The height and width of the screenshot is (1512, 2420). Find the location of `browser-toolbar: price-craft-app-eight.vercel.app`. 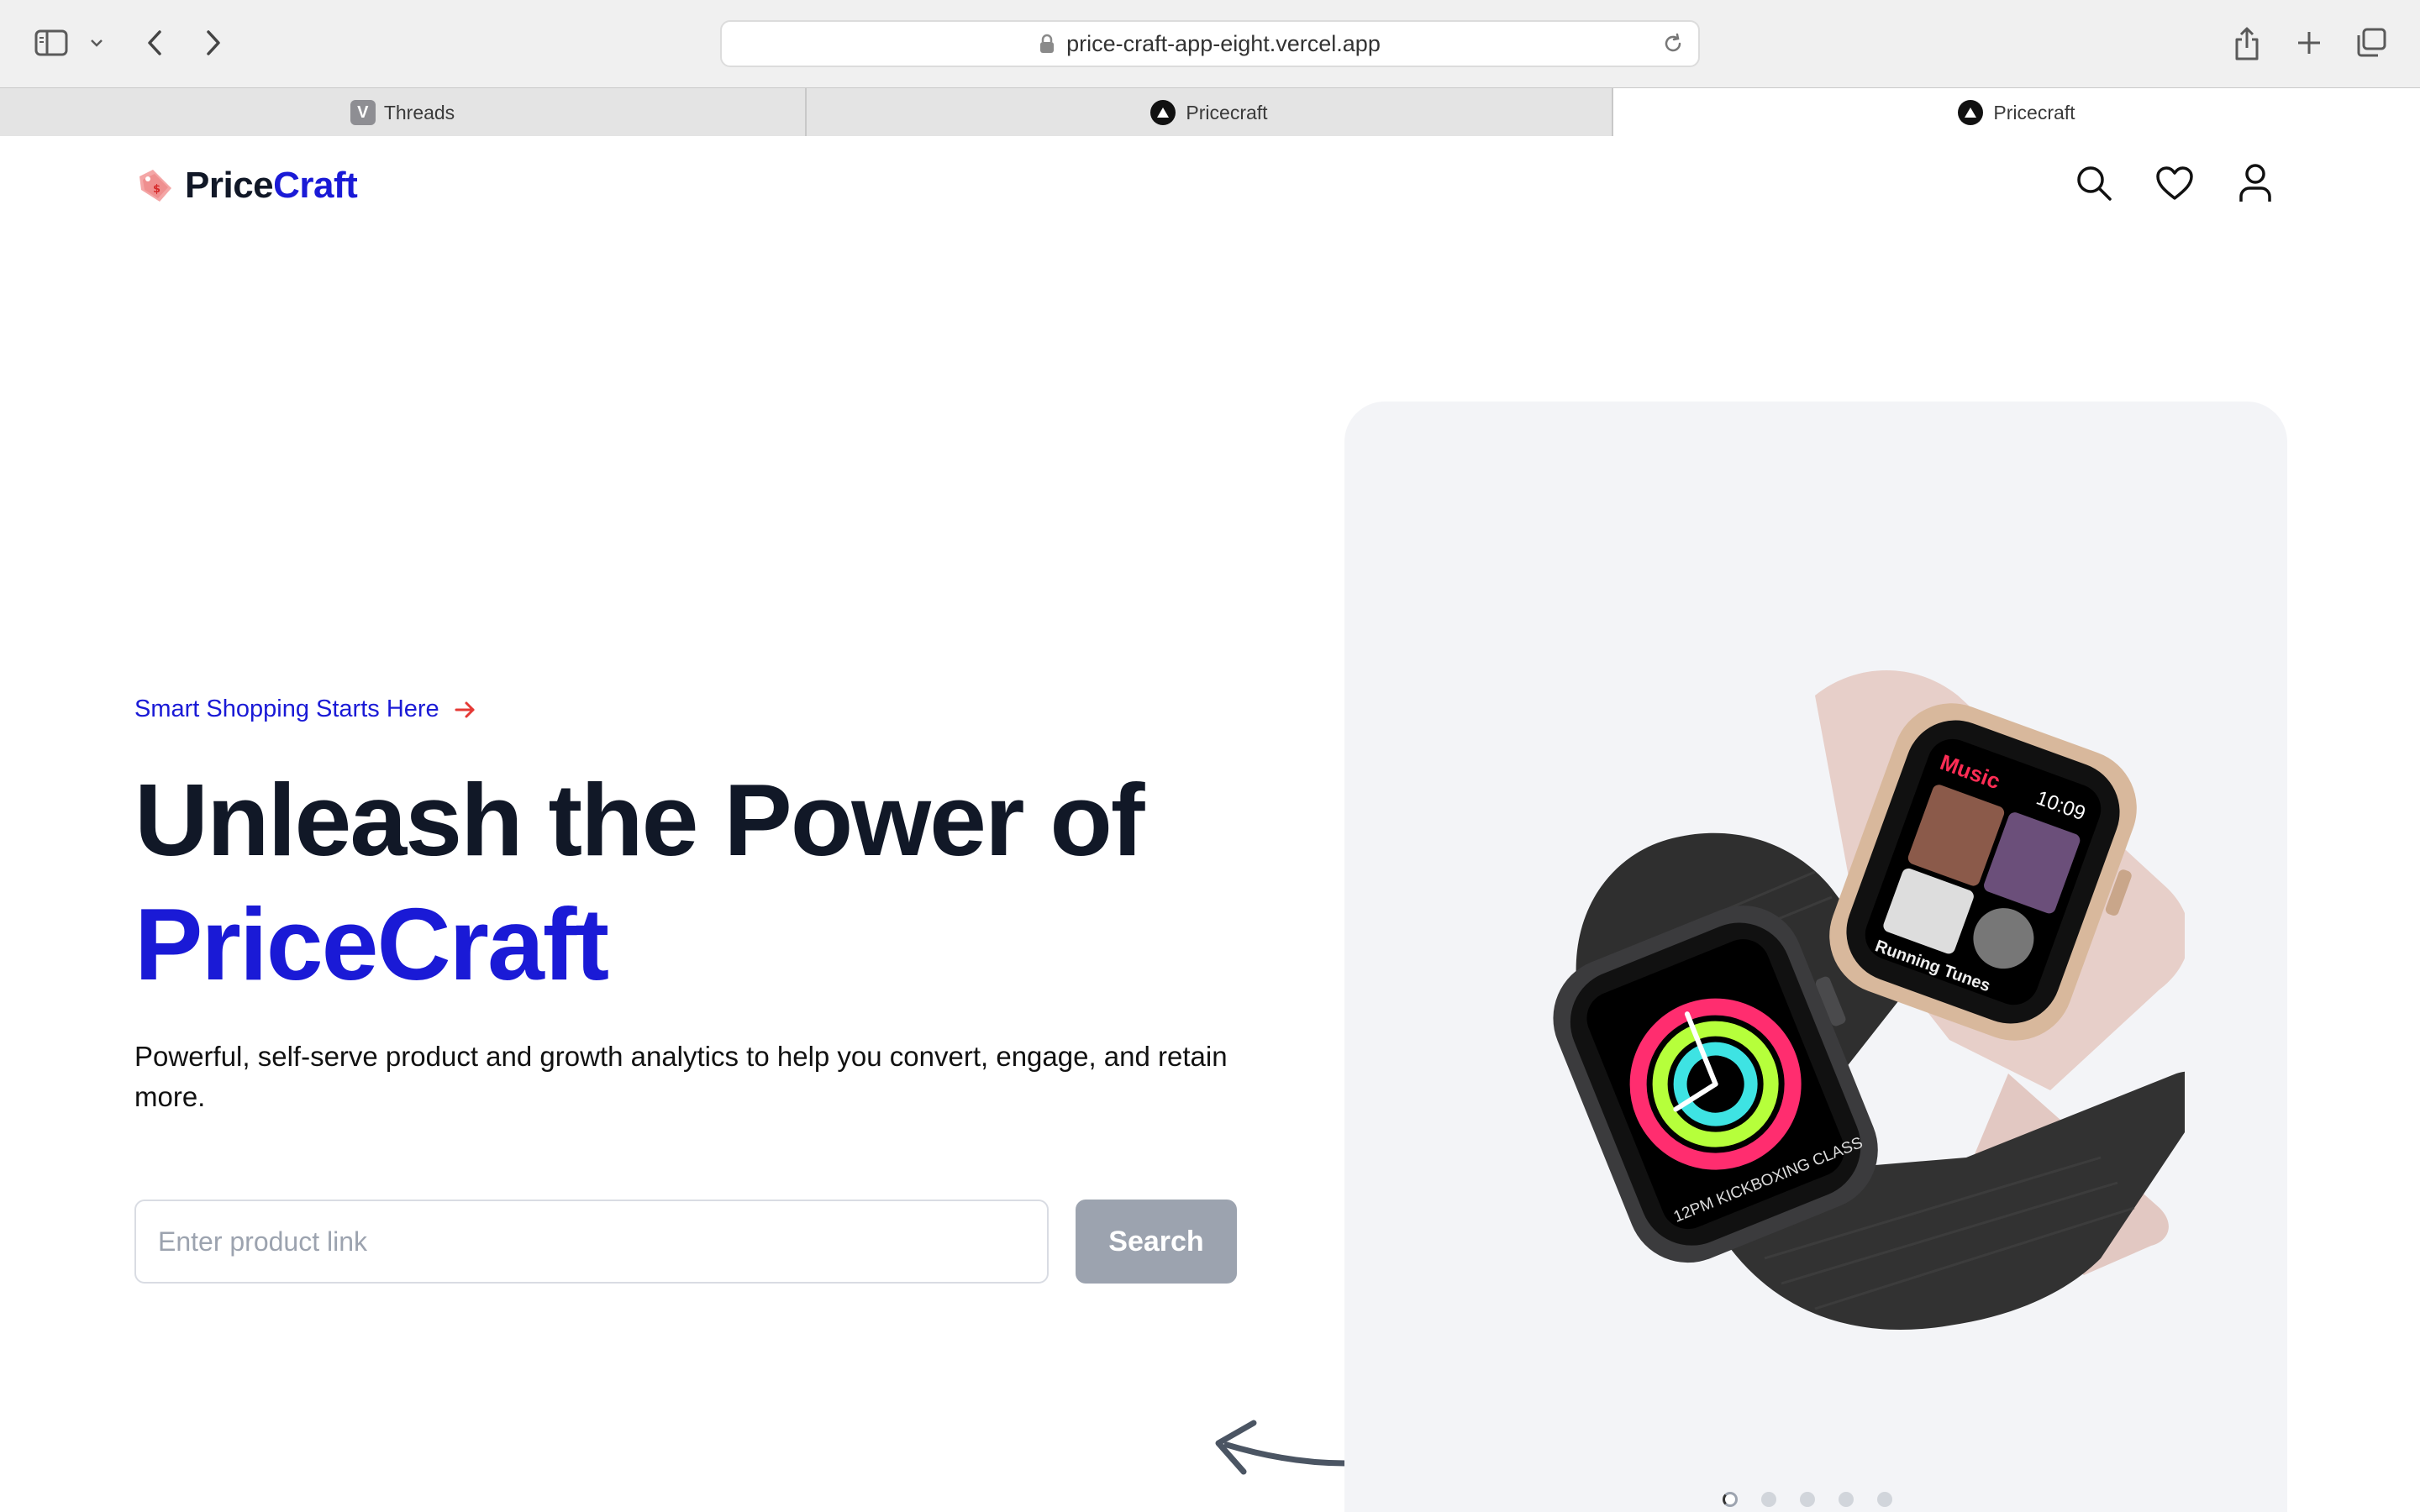

browser-toolbar: price-craft-app-eight.vercel.app is located at coordinates (1210, 43).